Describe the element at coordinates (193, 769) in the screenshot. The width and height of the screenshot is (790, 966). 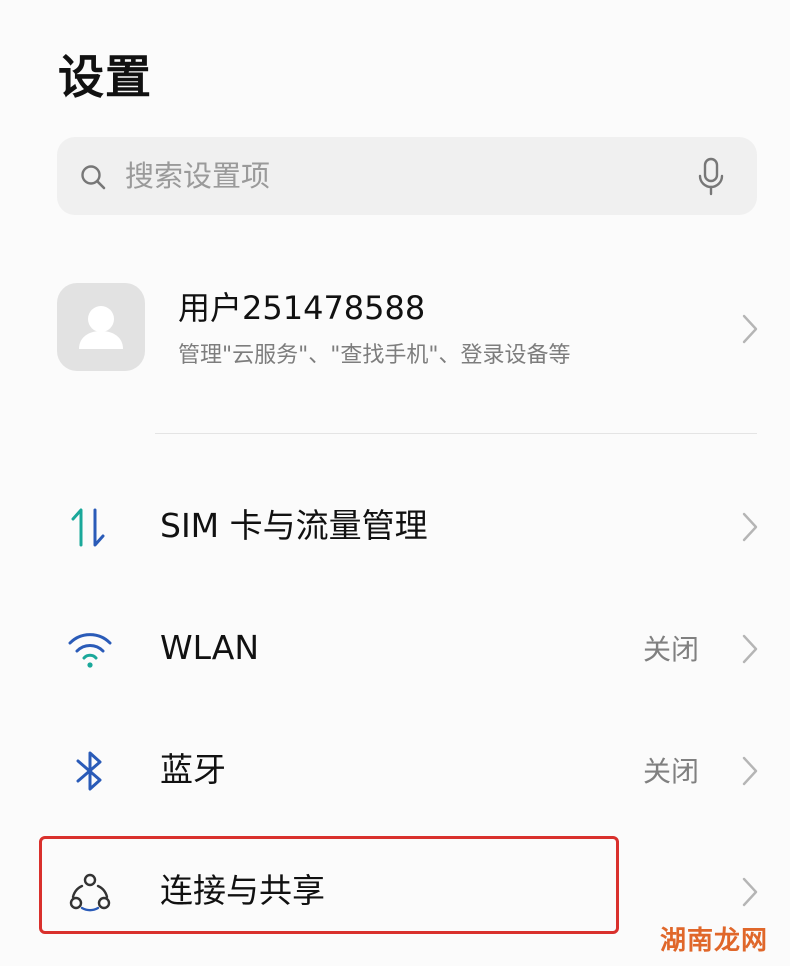
I see `settings-item-label: 蓝牙` at that location.